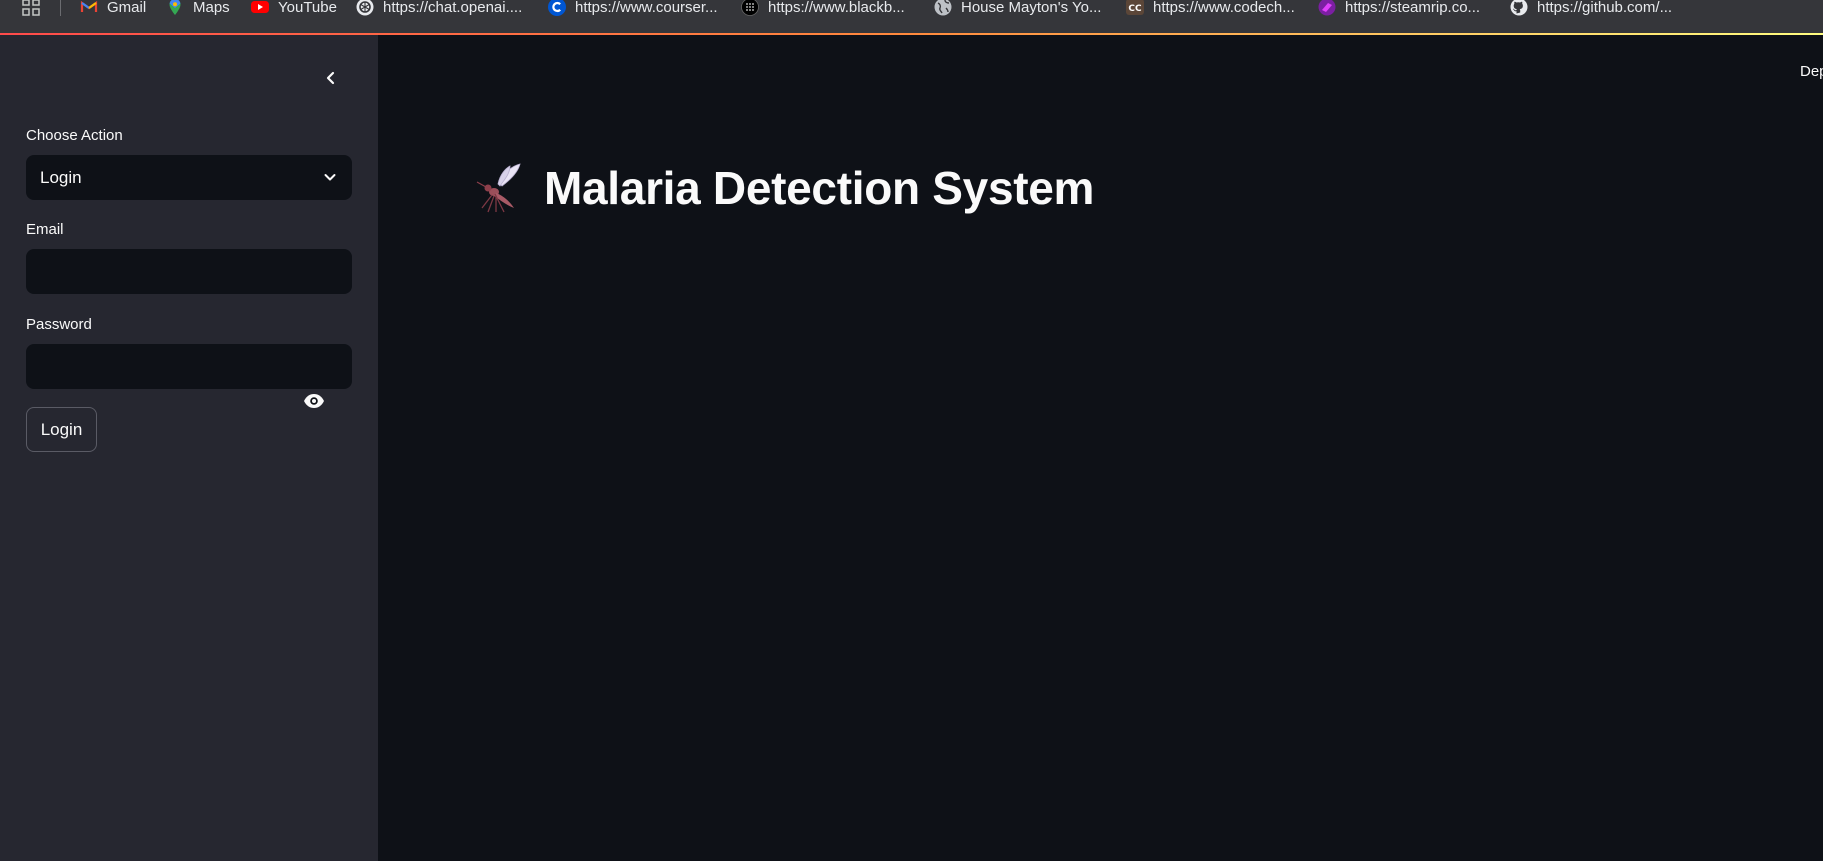 The width and height of the screenshot is (1823, 861). Describe the element at coordinates (1811, 71) in the screenshot. I see `deploy-button: Dep` at that location.